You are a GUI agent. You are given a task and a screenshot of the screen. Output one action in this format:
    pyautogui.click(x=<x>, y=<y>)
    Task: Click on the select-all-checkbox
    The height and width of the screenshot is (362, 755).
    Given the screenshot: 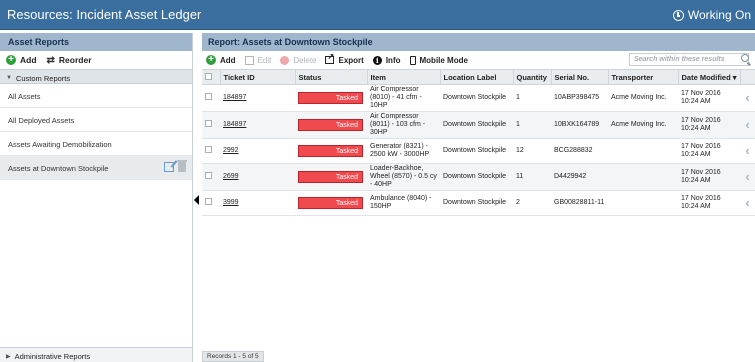 What is the action you would take?
    pyautogui.click(x=208, y=76)
    